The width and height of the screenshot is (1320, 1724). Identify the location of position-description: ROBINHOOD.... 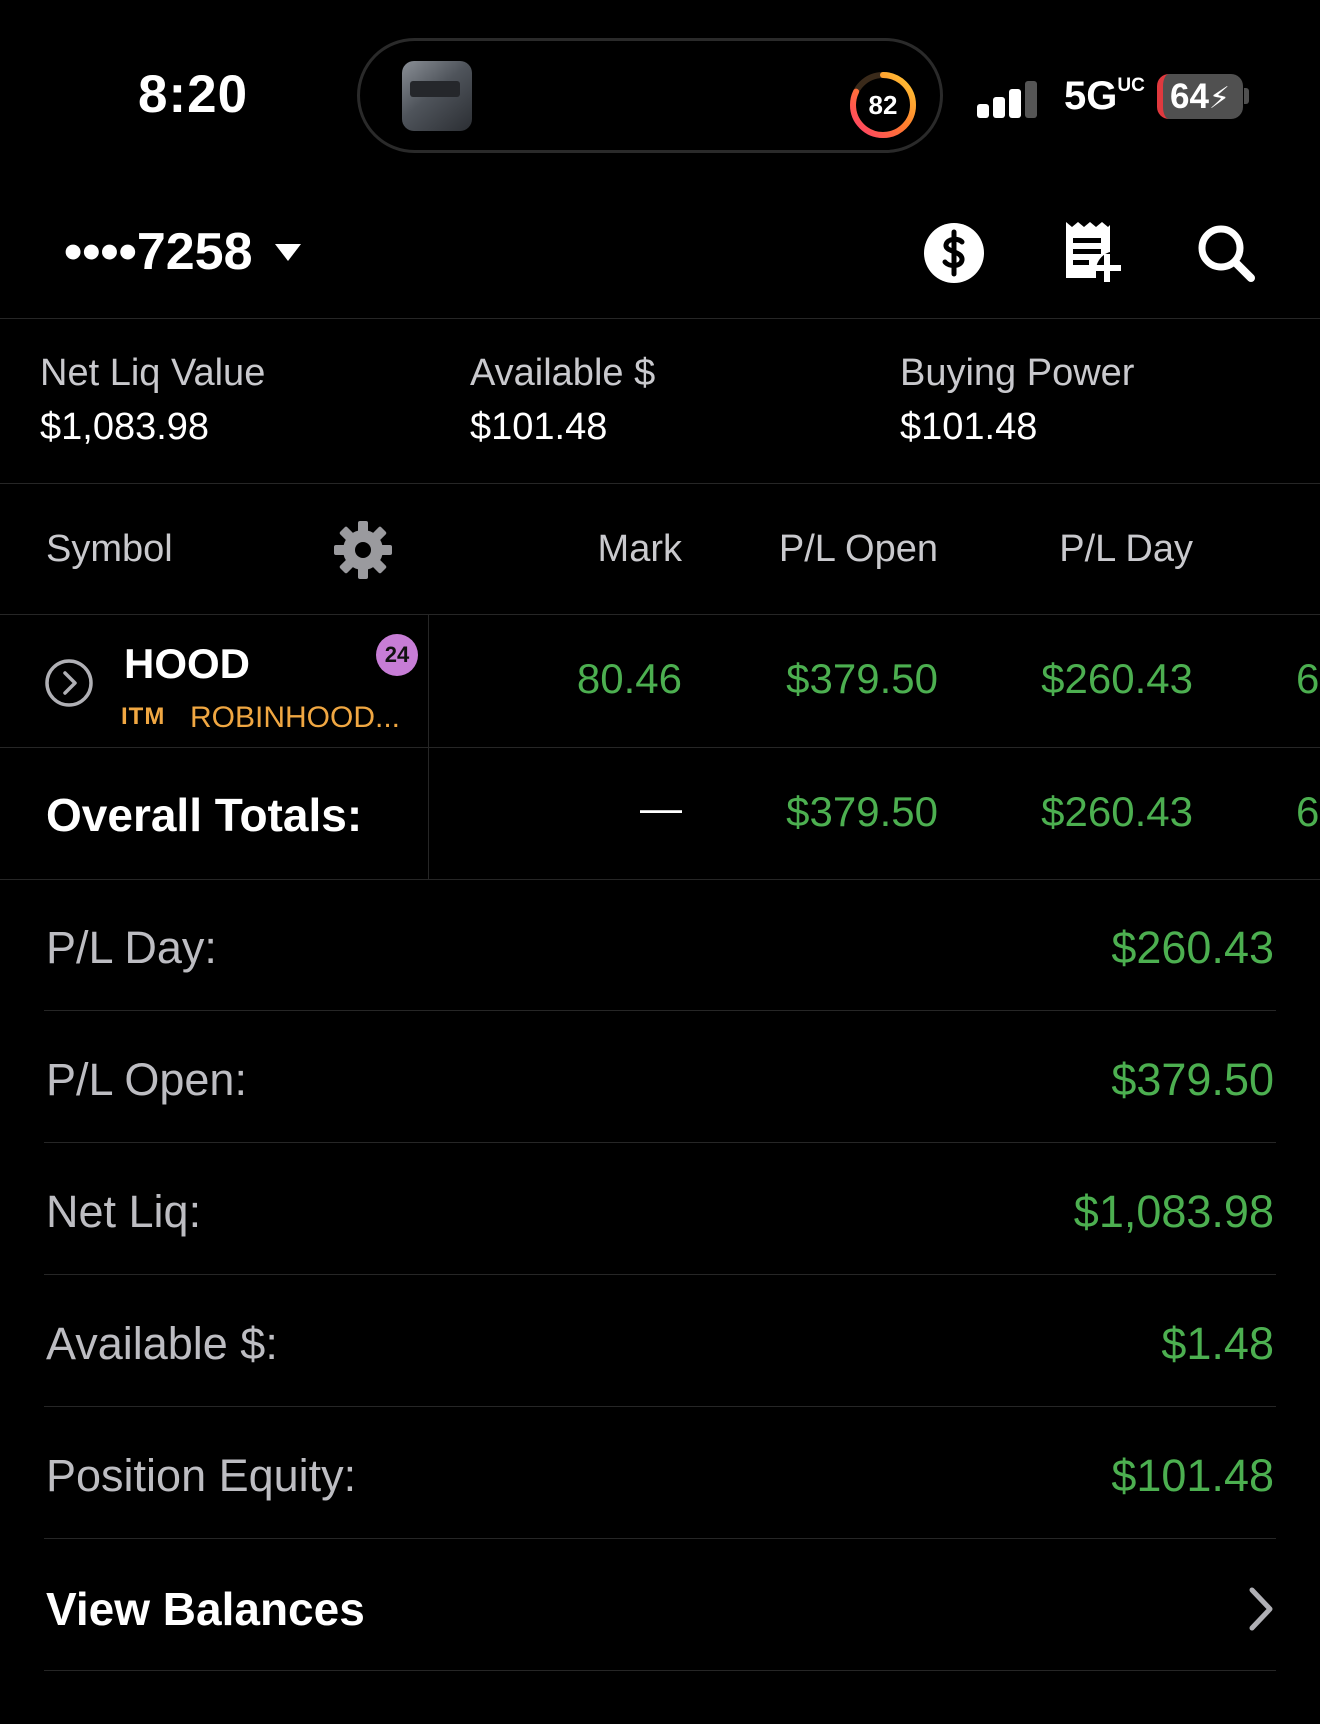
(295, 717).